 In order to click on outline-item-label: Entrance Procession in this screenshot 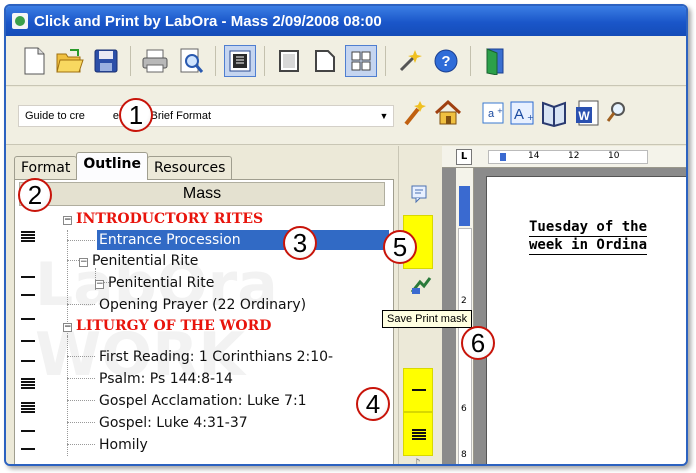, I will do `click(170, 240)`.